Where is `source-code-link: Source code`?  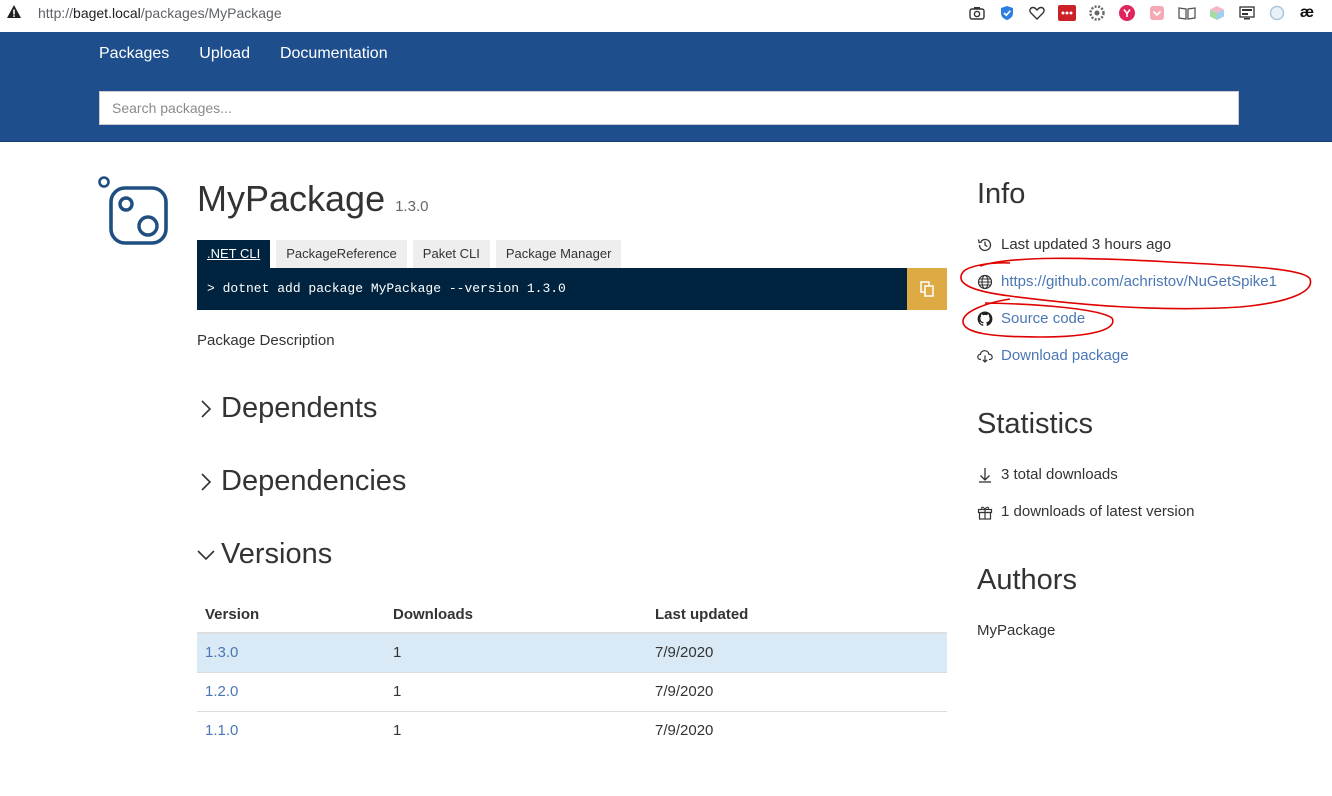
source-code-link: Source code is located at coordinates (1043, 318).